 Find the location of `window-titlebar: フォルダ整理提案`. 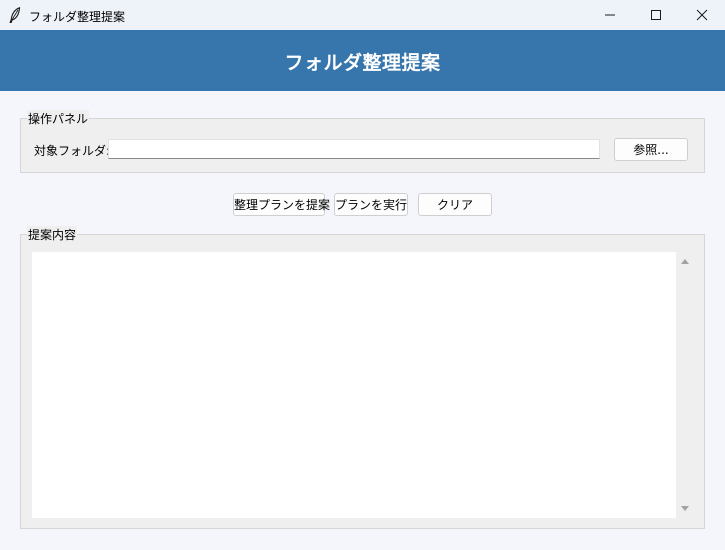

window-titlebar: フォルダ整理提案 is located at coordinates (362, 15).